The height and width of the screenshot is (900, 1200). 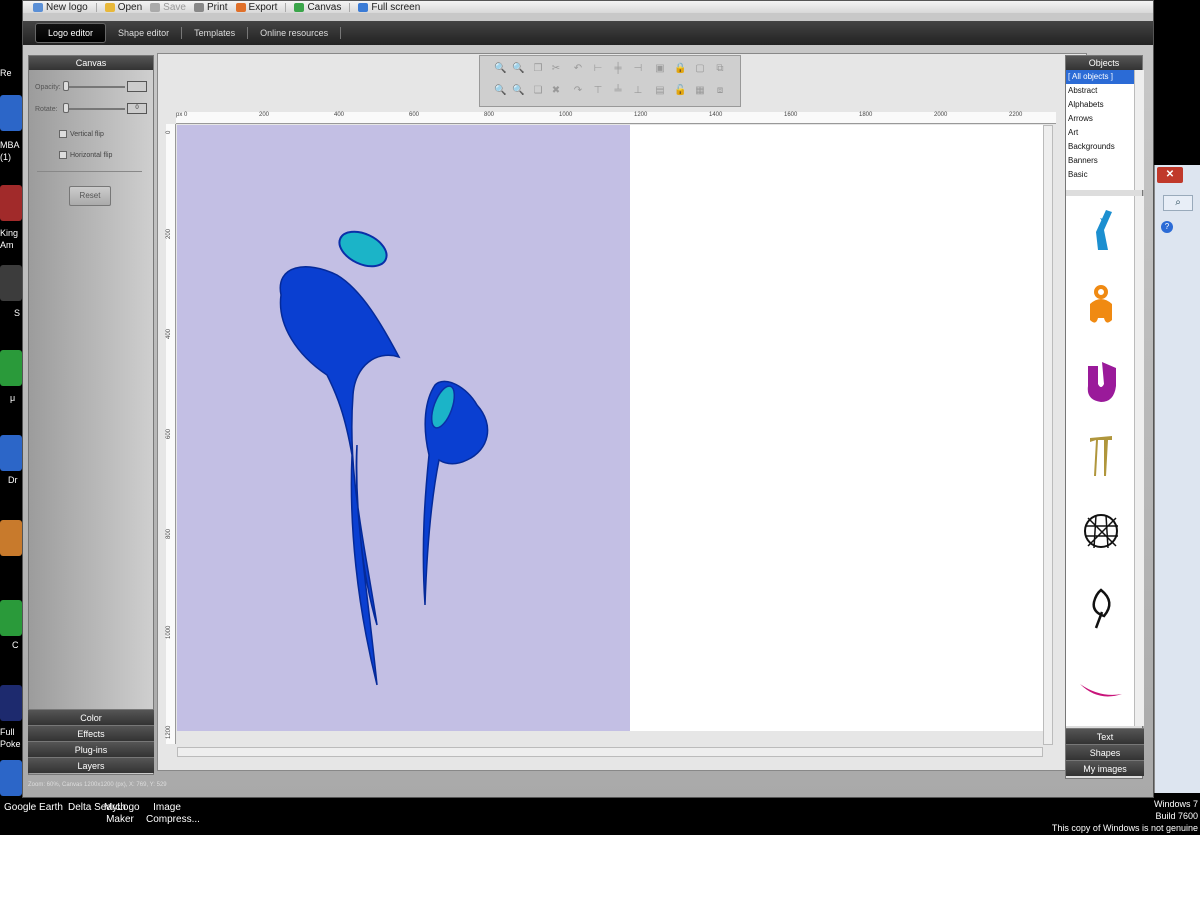 I want to click on cut-icon: ✂, so click(x=556, y=69).